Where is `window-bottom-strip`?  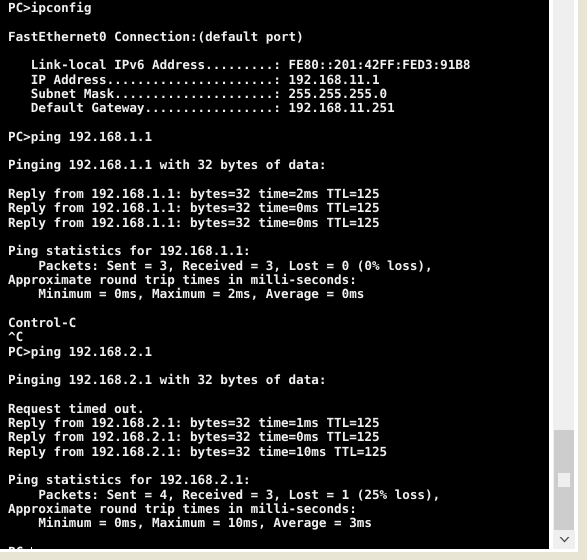 window-bottom-strip is located at coordinates (293, 556).